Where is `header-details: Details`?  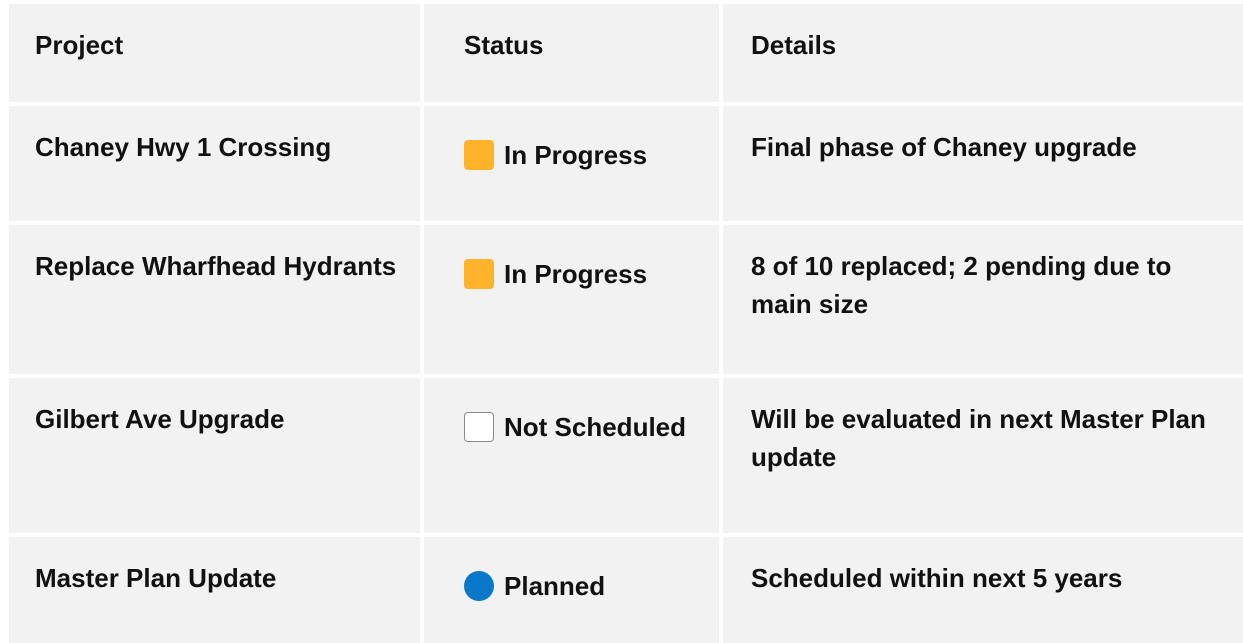 header-details: Details is located at coordinates (983, 53).